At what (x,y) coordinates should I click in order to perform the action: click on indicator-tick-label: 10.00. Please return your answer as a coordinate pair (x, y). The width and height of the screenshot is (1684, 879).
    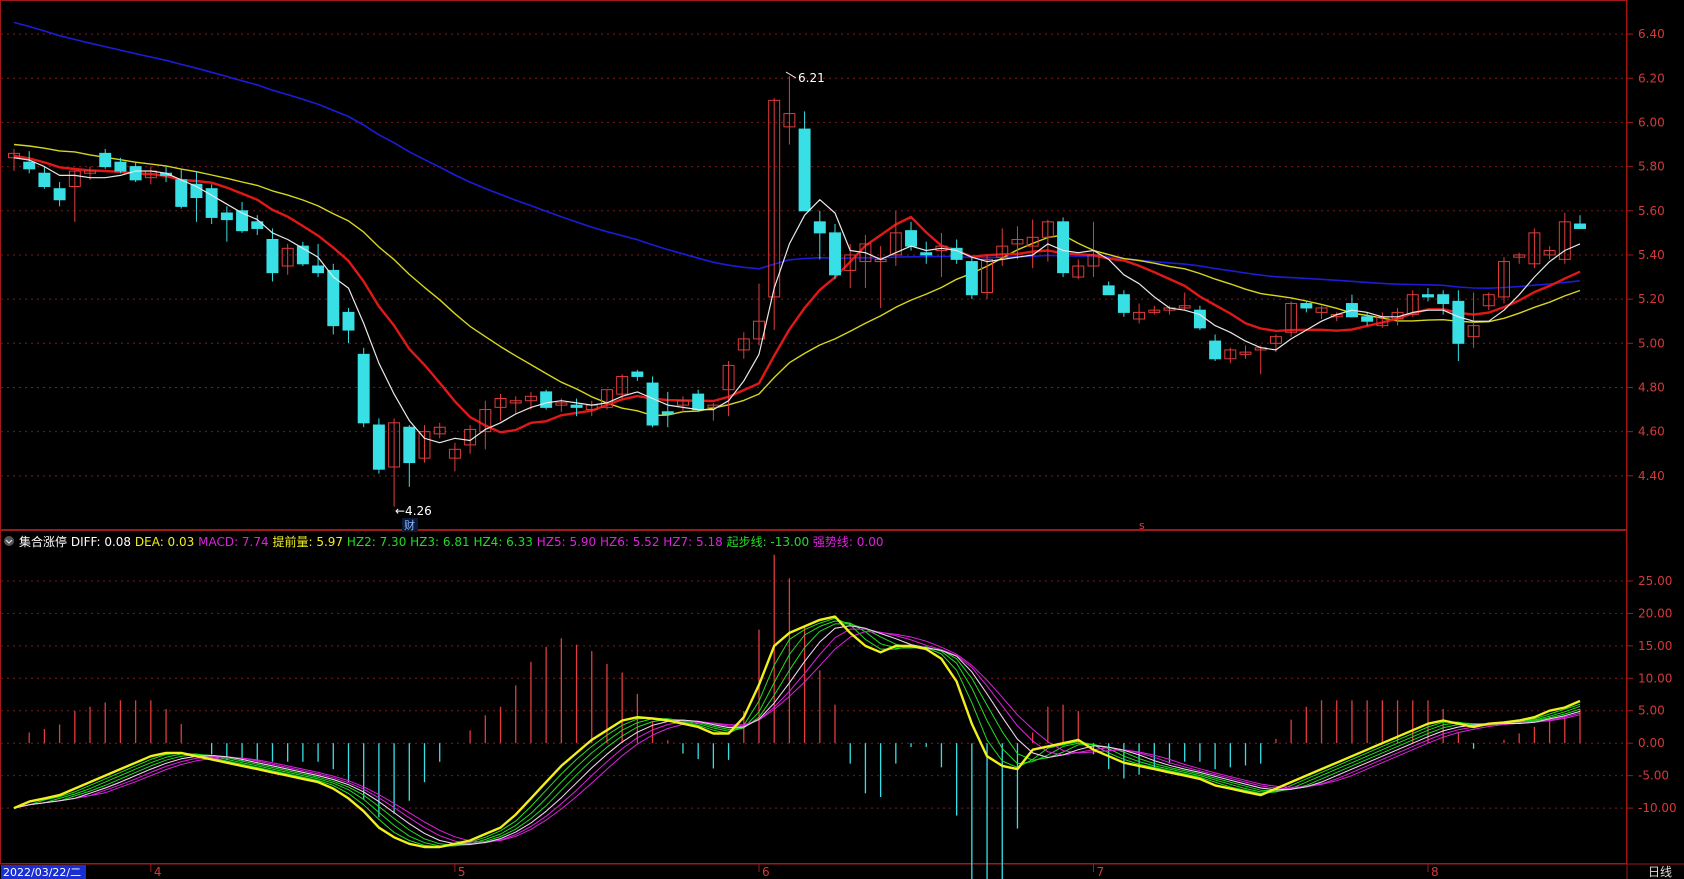
    Looking at the image, I should click on (1655, 678).